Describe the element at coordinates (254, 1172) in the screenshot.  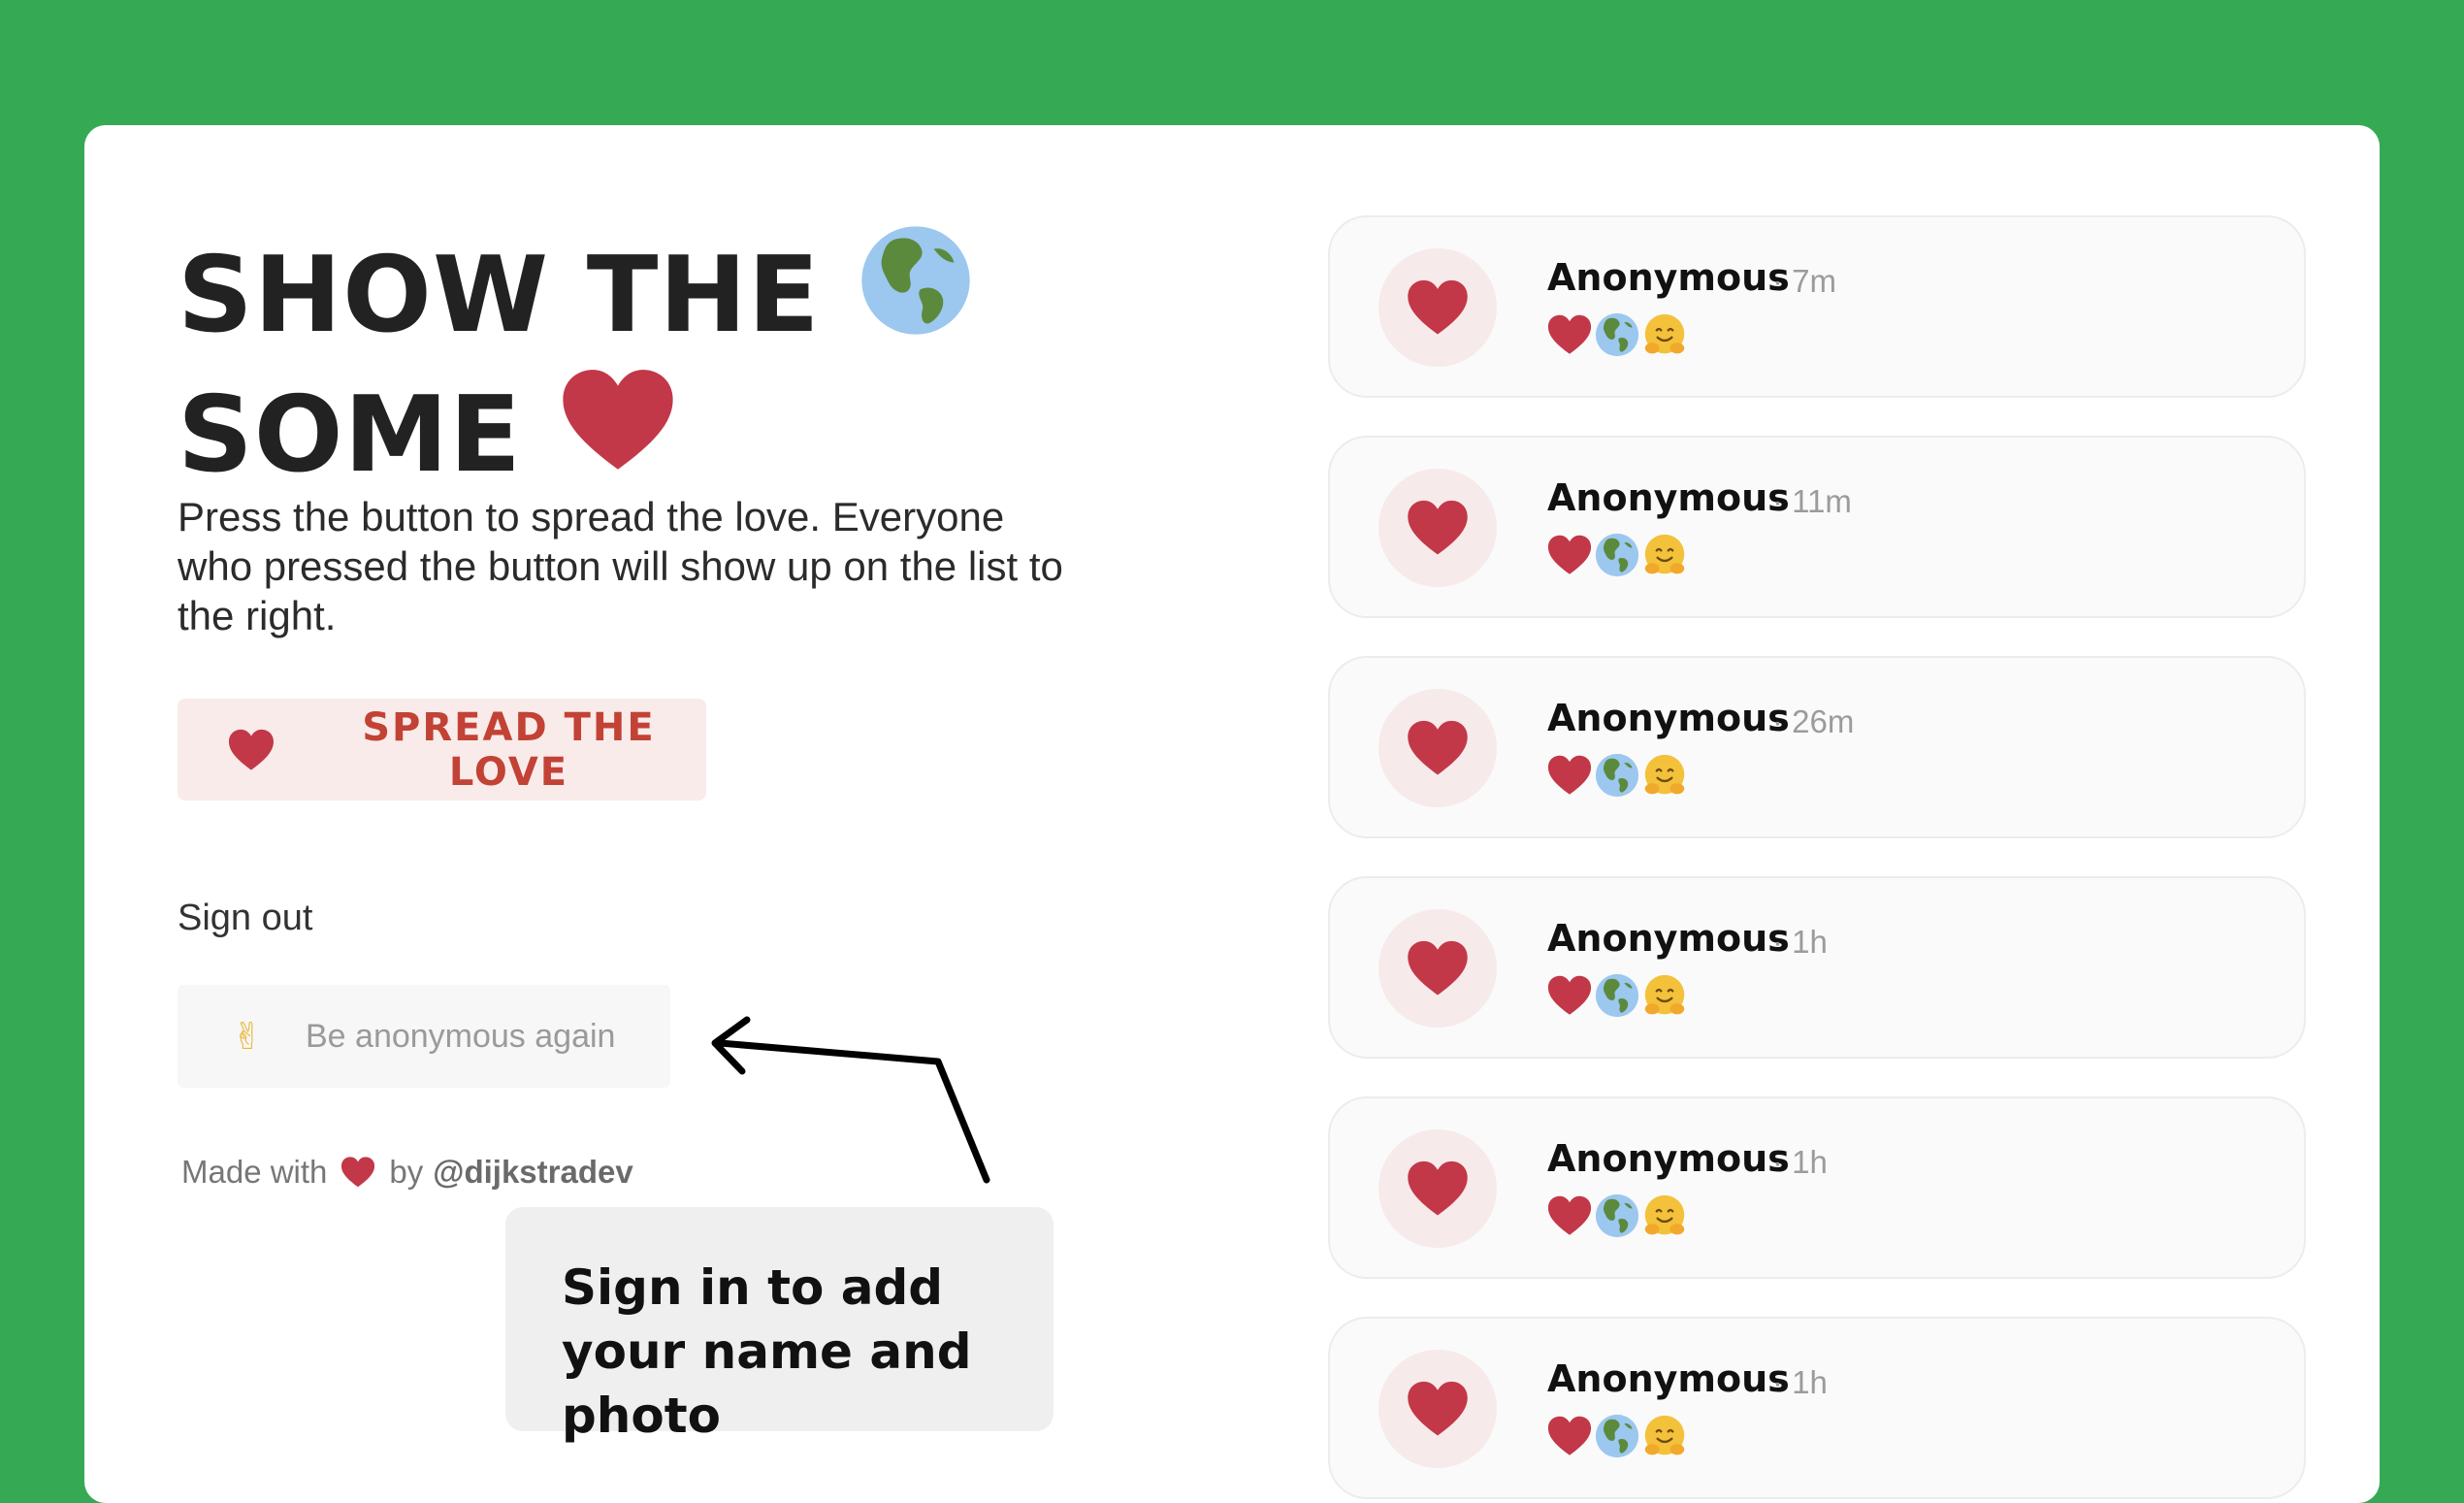
I see `footer-made-with: Made with` at that location.